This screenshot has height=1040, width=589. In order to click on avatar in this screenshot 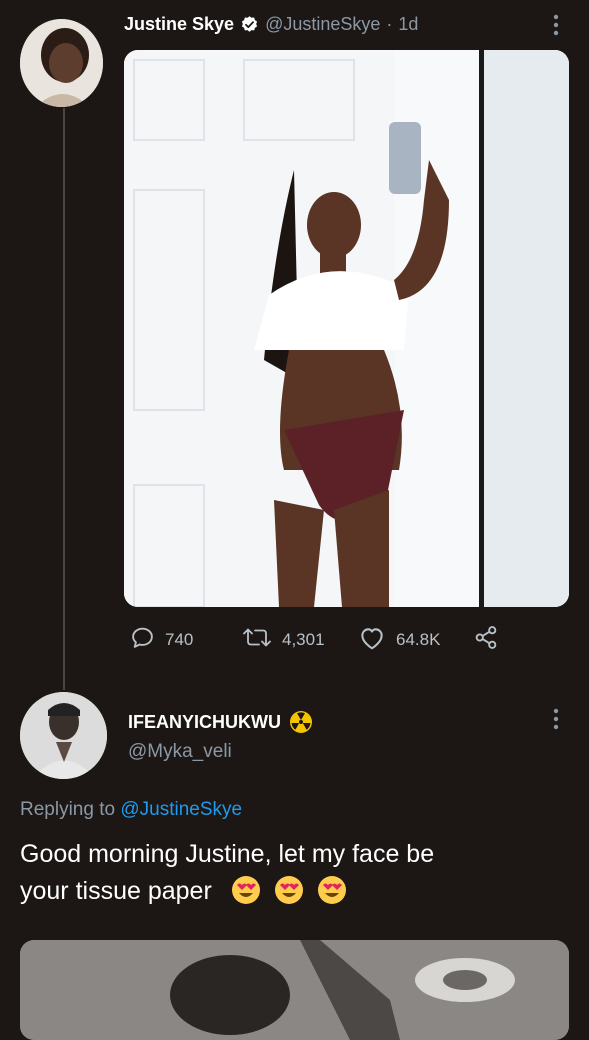, I will do `click(61, 63)`.